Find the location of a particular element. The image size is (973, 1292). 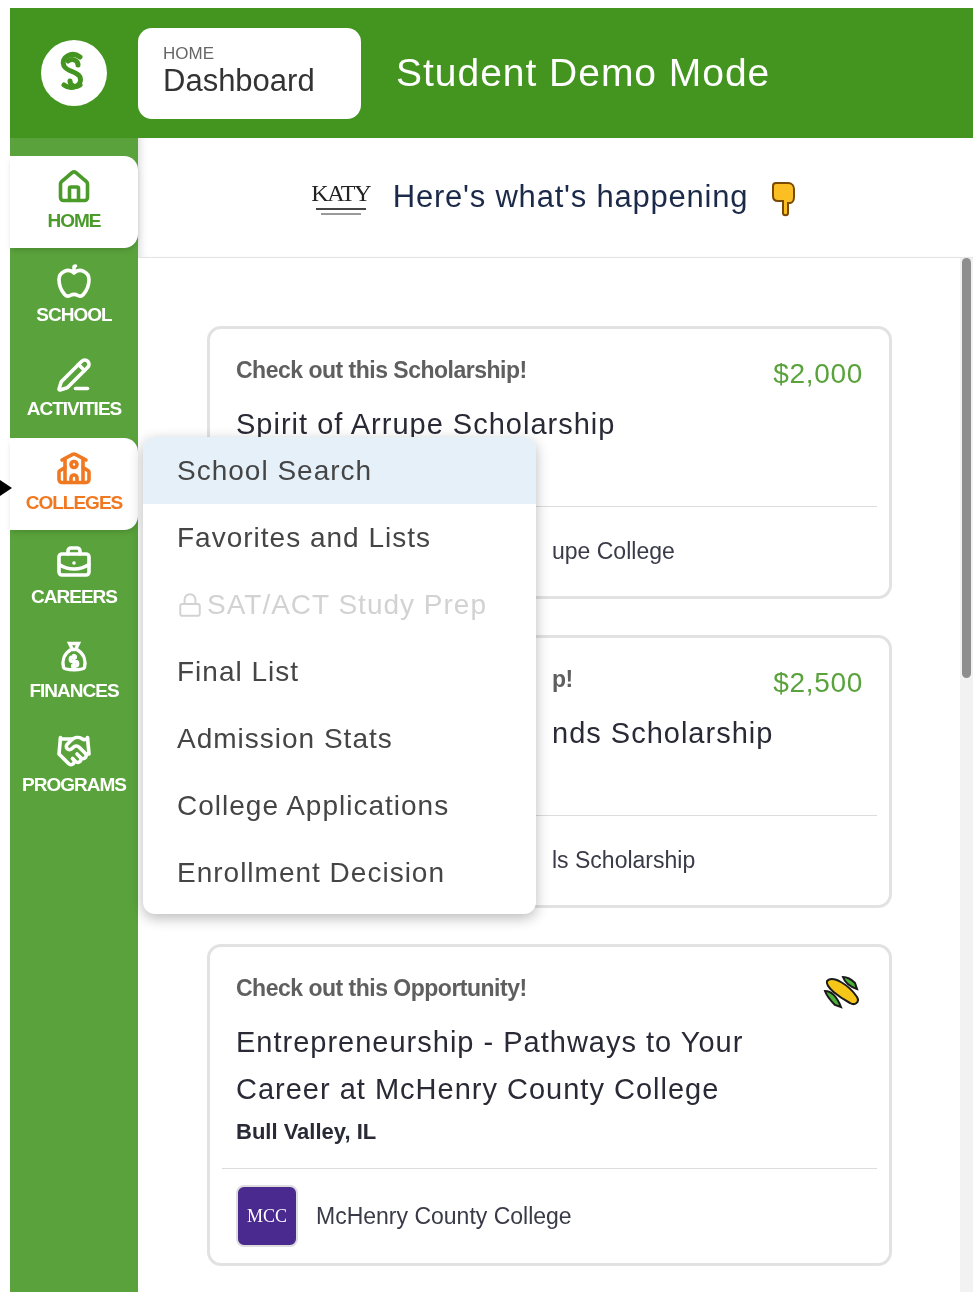

menu-item: School Search is located at coordinates (339, 470).